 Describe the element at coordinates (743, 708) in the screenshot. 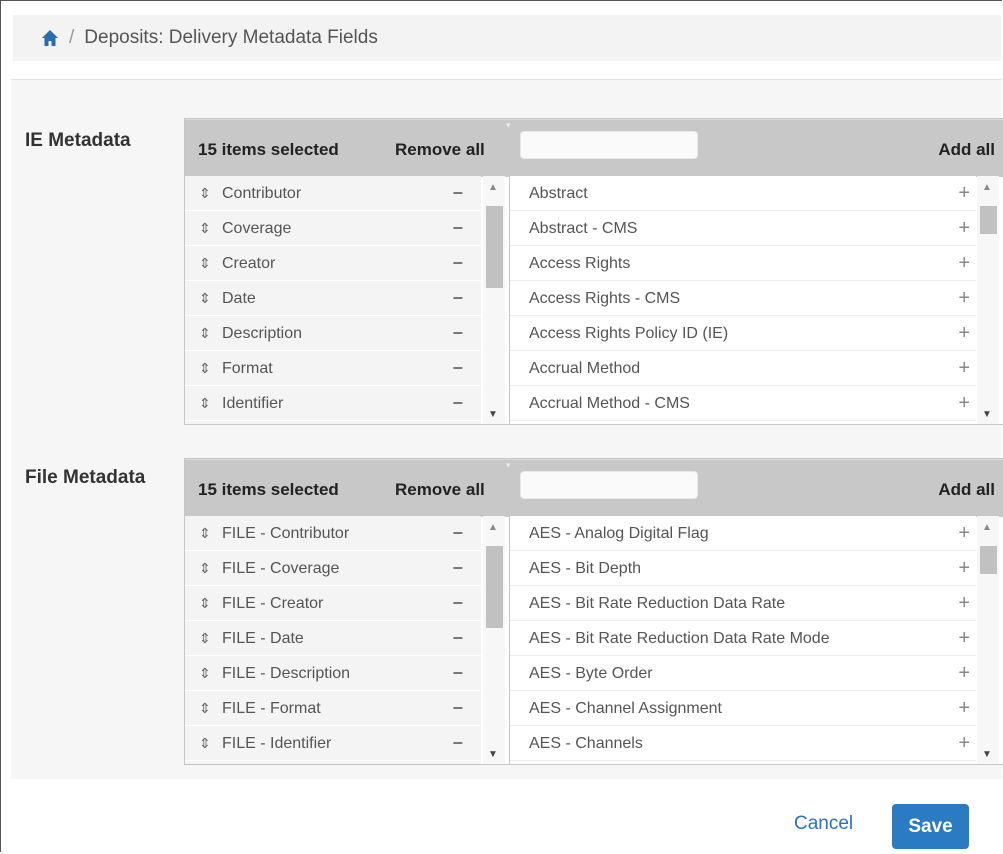

I see `available-field-row: AES - Channel Assignment +` at that location.